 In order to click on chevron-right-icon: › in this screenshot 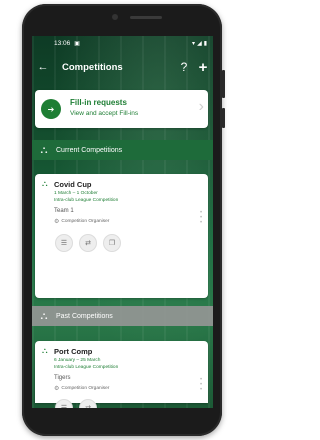, I will do `click(201, 106)`.